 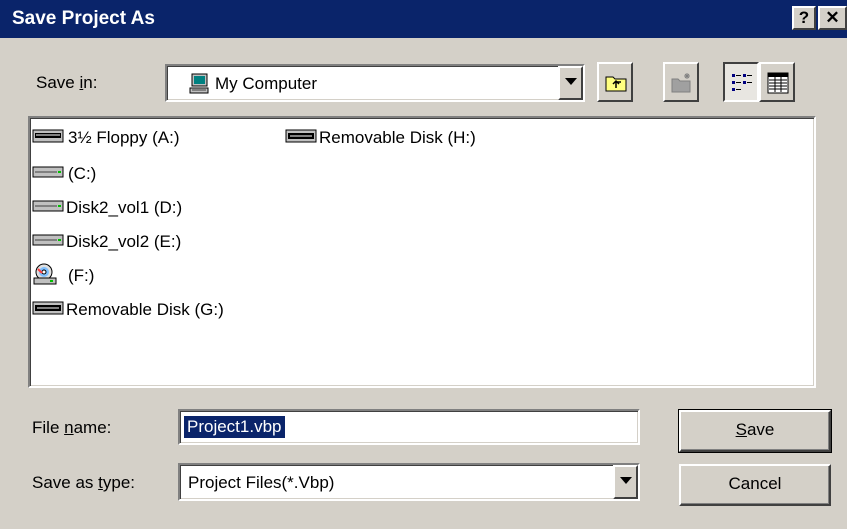 I want to click on close-icon: ✕, so click(x=832, y=17).